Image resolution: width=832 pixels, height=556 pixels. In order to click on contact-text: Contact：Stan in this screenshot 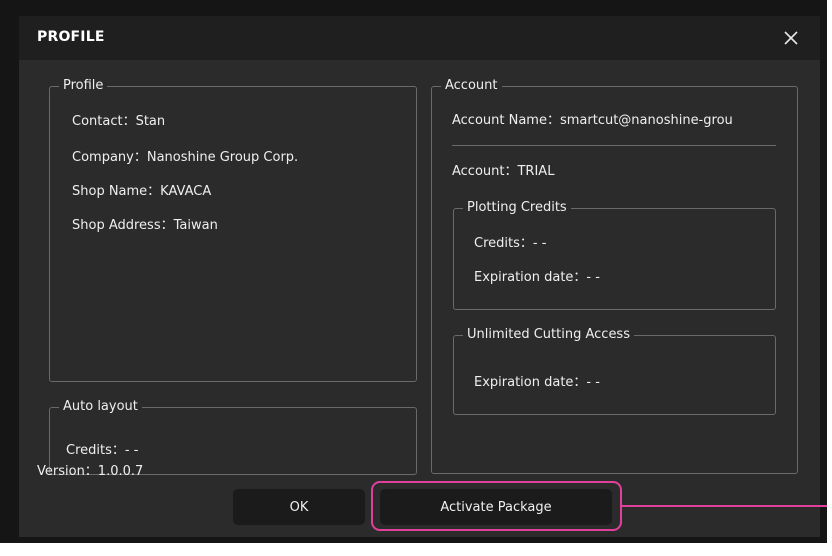, I will do `click(119, 121)`.